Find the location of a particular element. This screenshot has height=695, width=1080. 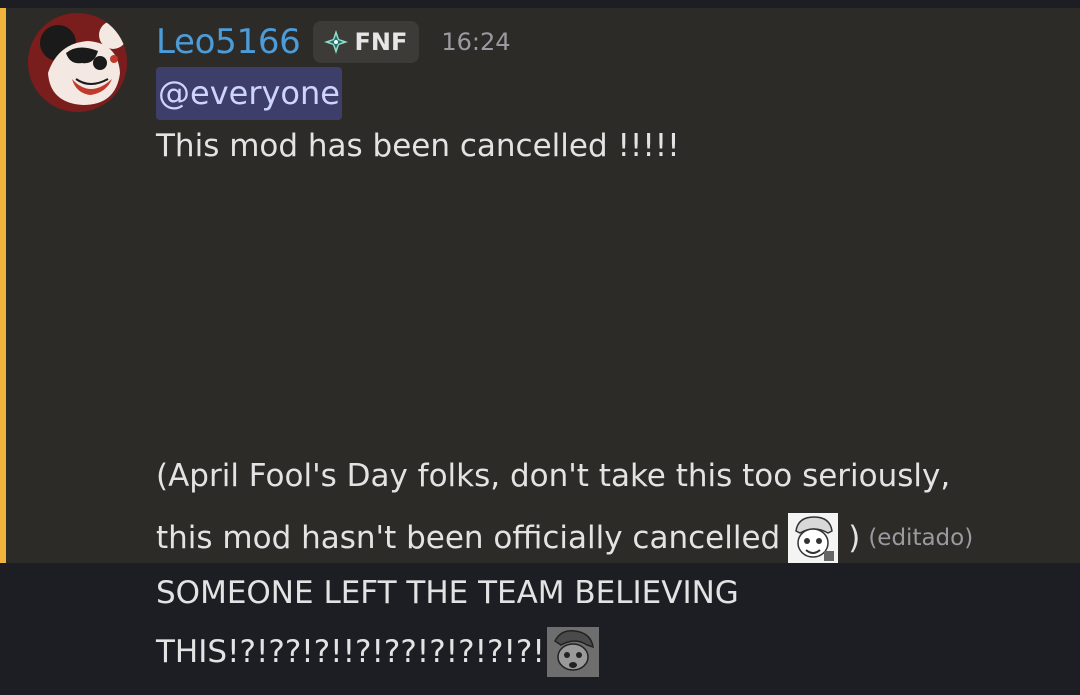

guild-tag-badge: FNF is located at coordinates (366, 42).